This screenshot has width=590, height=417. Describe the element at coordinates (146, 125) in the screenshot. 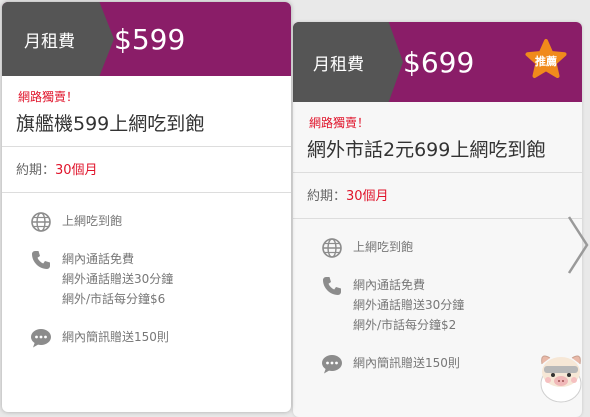

I see `plan-title: 旗艦機599上網吃到飽` at that location.